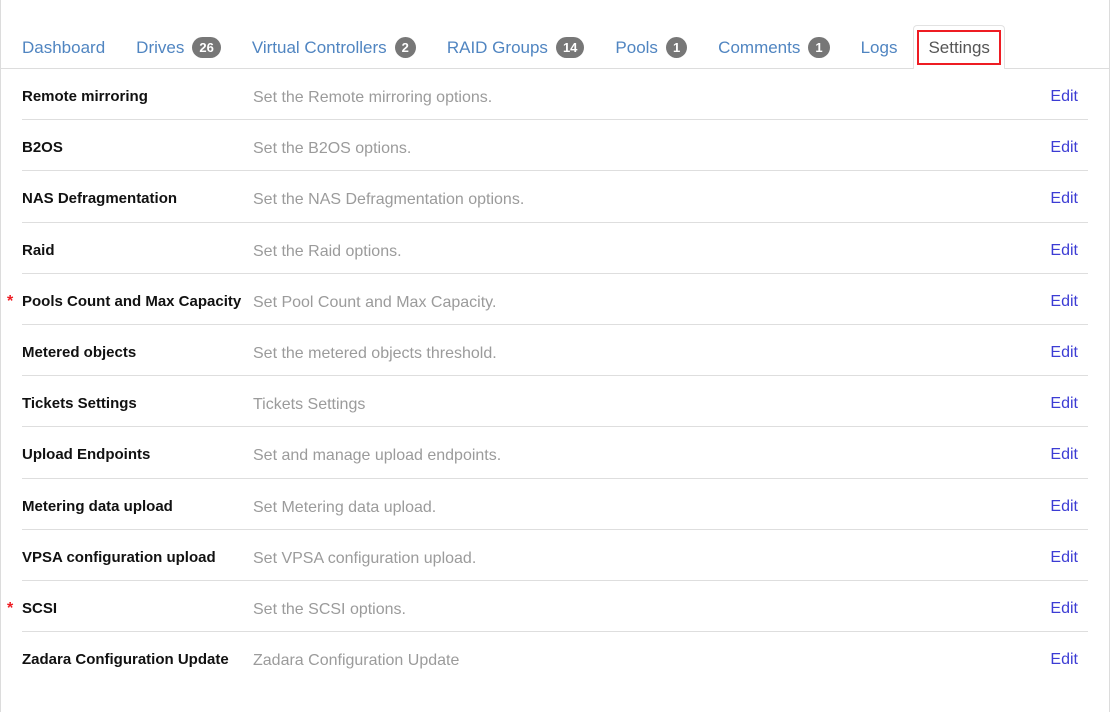 The image size is (1110, 712). I want to click on setting-name-label: Pools Count and Max Capacity, so click(132, 301).